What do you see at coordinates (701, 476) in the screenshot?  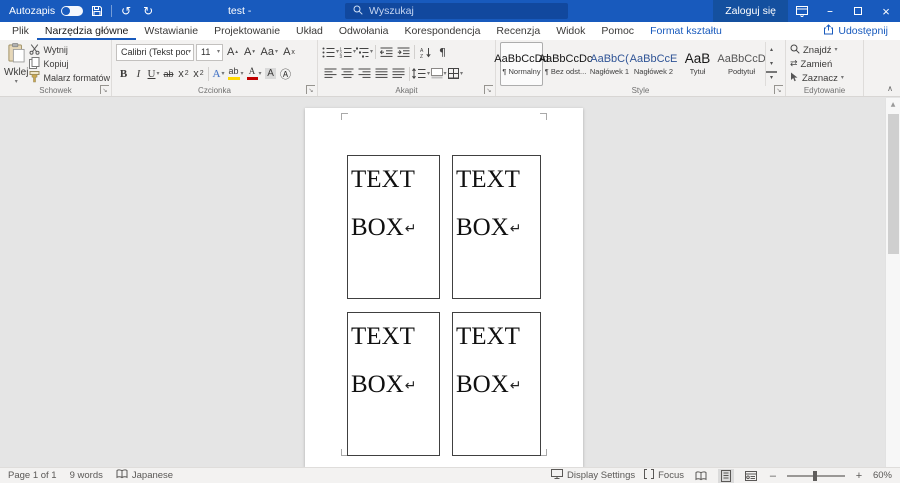 I see `read-mode-button` at bounding box center [701, 476].